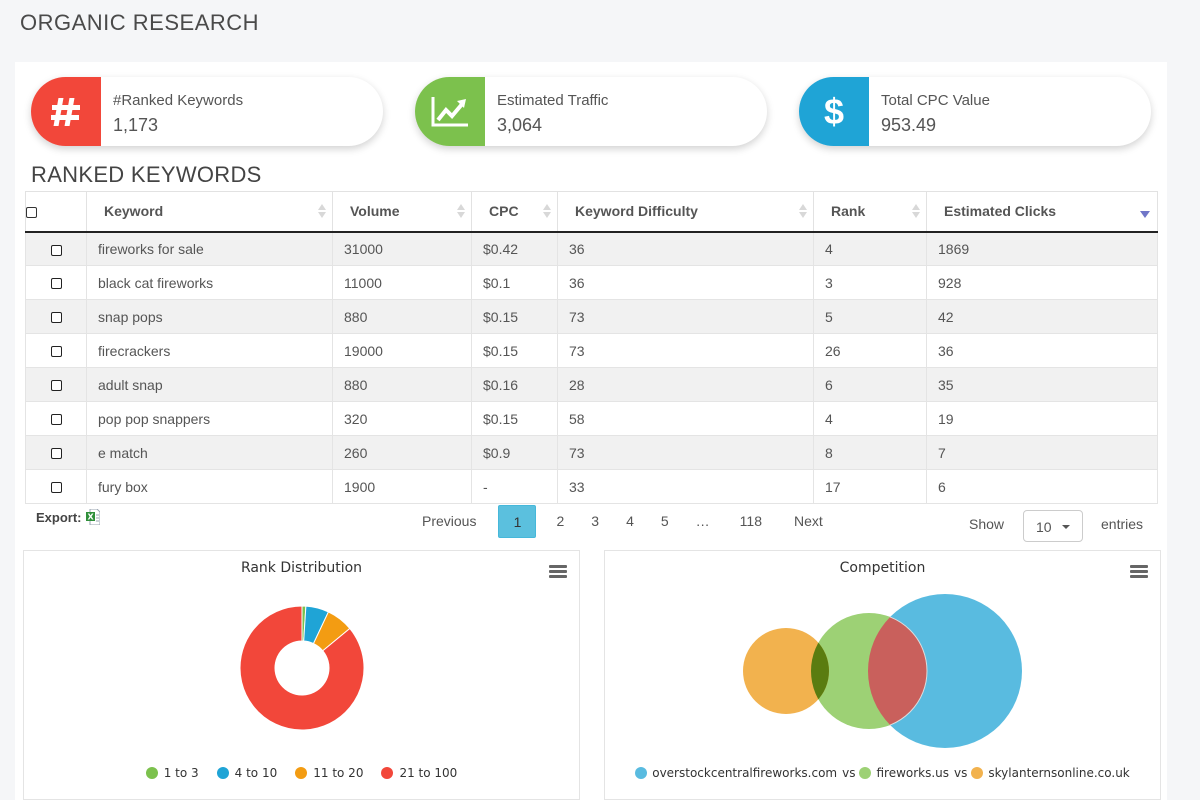 The height and width of the screenshot is (800, 1200). Describe the element at coordinates (56, 212) in the screenshot. I see `select-all-checkbox-cell` at that location.